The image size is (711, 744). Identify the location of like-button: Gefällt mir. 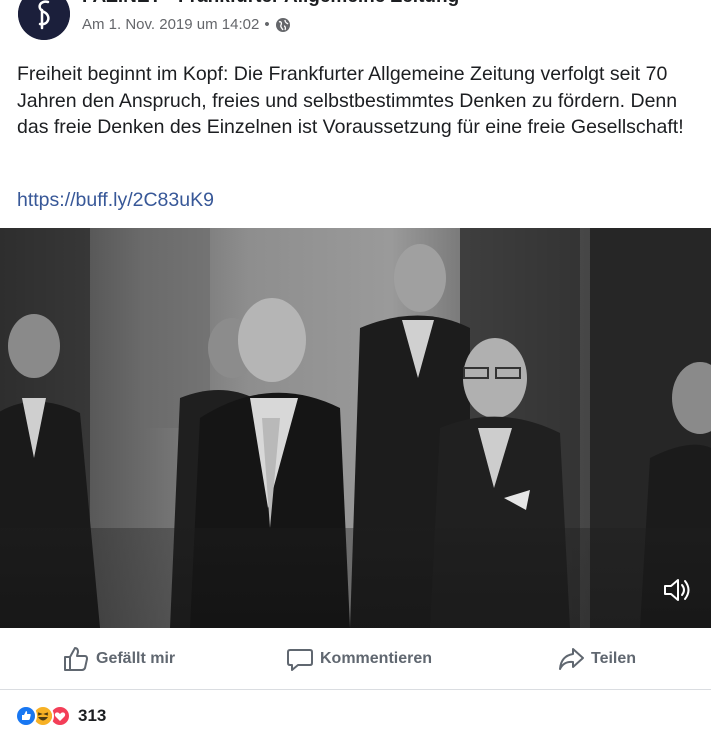
(118, 659).